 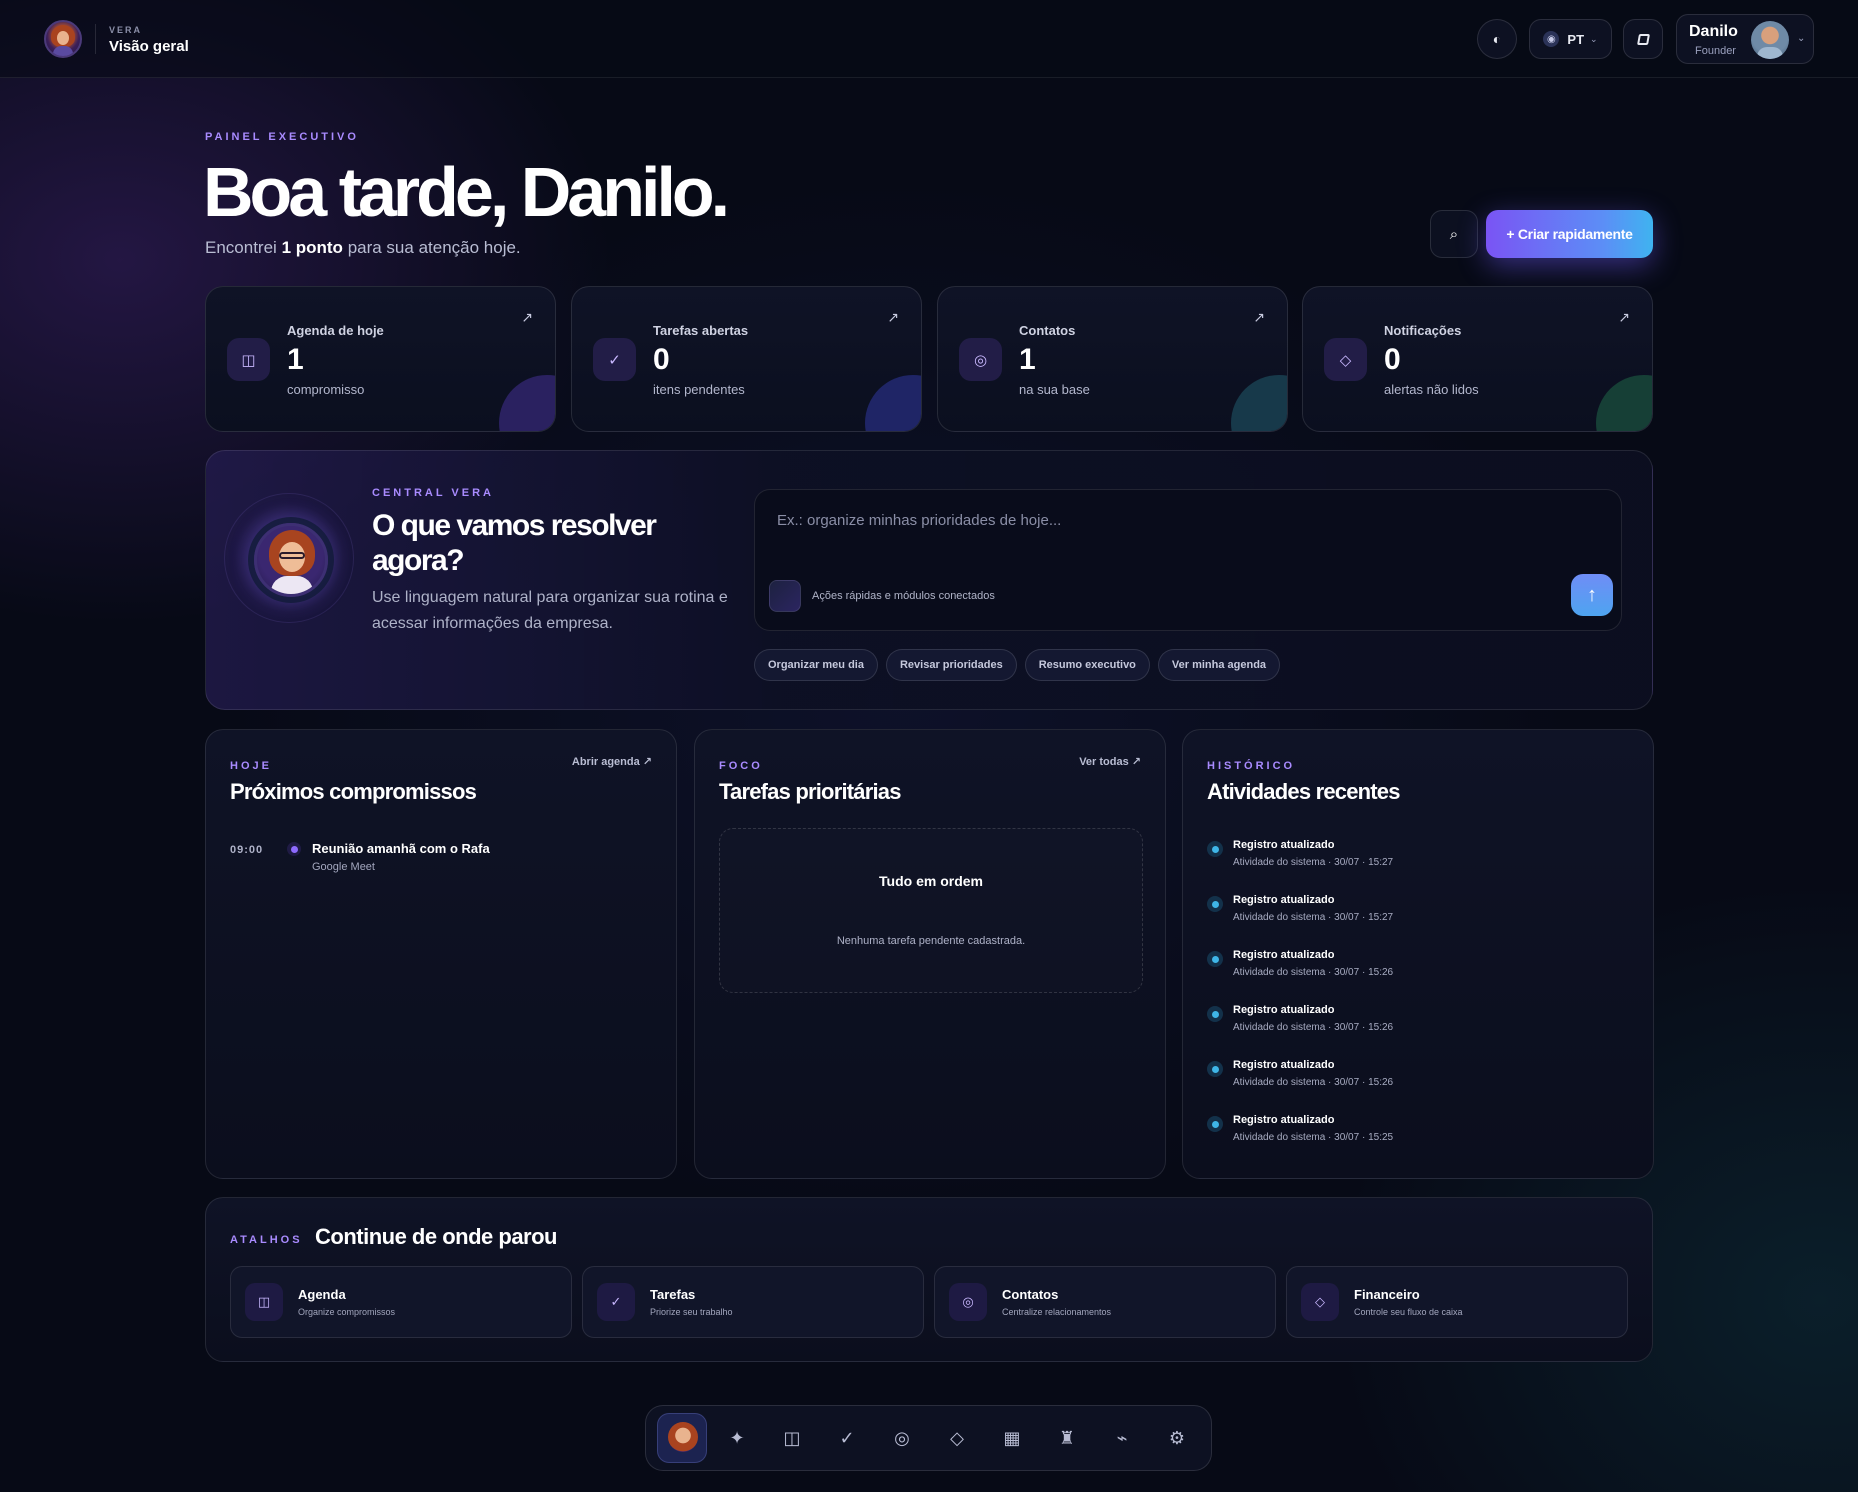 What do you see at coordinates (514, 543) in the screenshot?
I see `assistant-title: O que vamos resolver agora?` at bounding box center [514, 543].